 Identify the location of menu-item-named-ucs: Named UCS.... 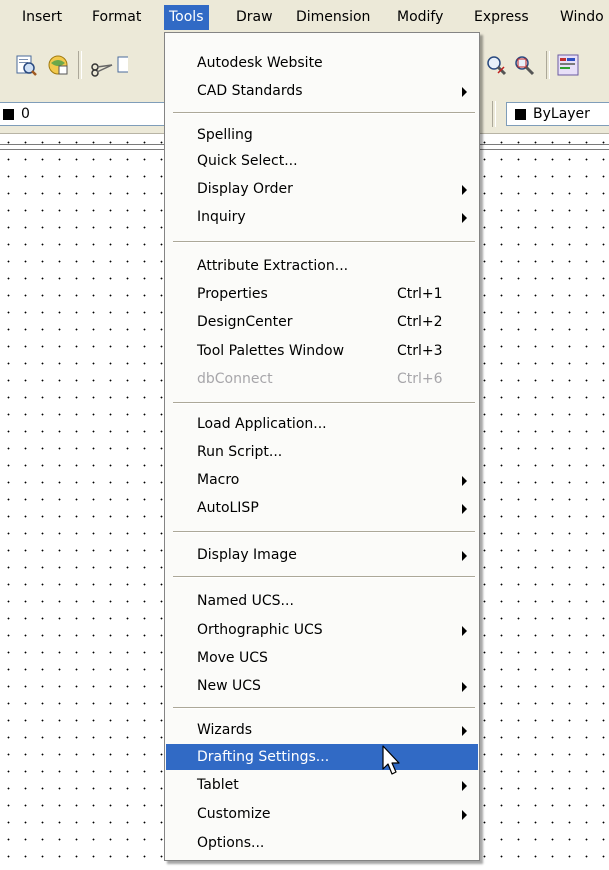
(322, 601).